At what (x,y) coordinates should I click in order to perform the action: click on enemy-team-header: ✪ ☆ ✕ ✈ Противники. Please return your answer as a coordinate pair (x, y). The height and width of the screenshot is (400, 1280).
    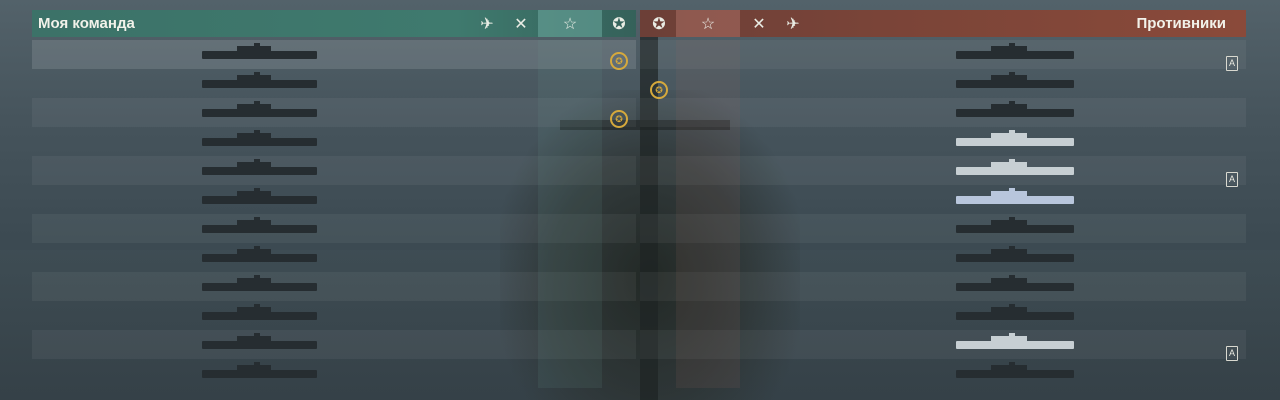
    Looking at the image, I should click on (943, 23).